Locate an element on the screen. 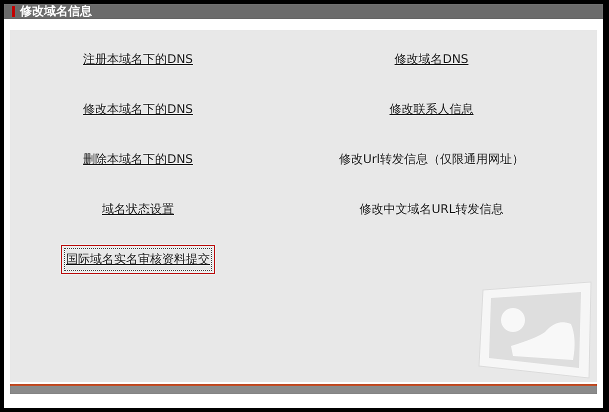 Image resolution: width=609 pixels, height=412 pixels. info-label: 修改Url转发信息（仅限通用网址） is located at coordinates (431, 159).